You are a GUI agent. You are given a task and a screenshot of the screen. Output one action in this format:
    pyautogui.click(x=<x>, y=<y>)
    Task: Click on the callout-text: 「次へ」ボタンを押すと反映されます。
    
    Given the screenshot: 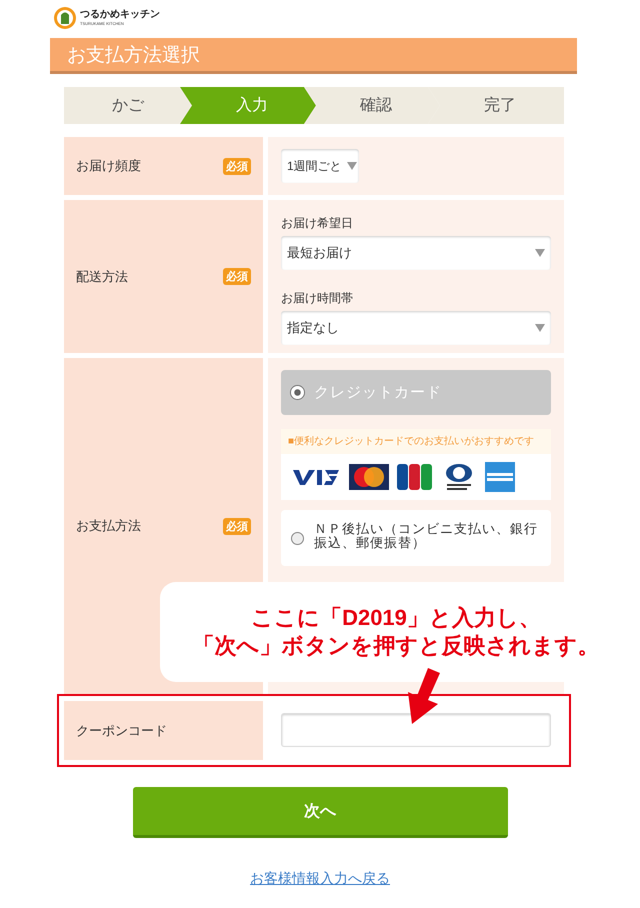 What is the action you would take?
    pyautogui.click(x=396, y=646)
    